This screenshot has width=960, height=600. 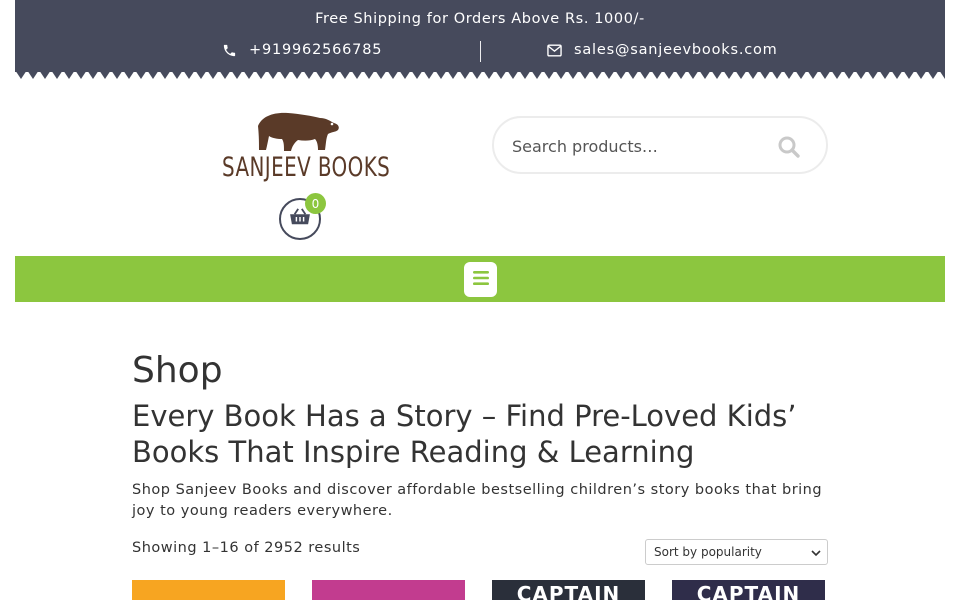 I want to click on search-input, so click(x=632, y=146).